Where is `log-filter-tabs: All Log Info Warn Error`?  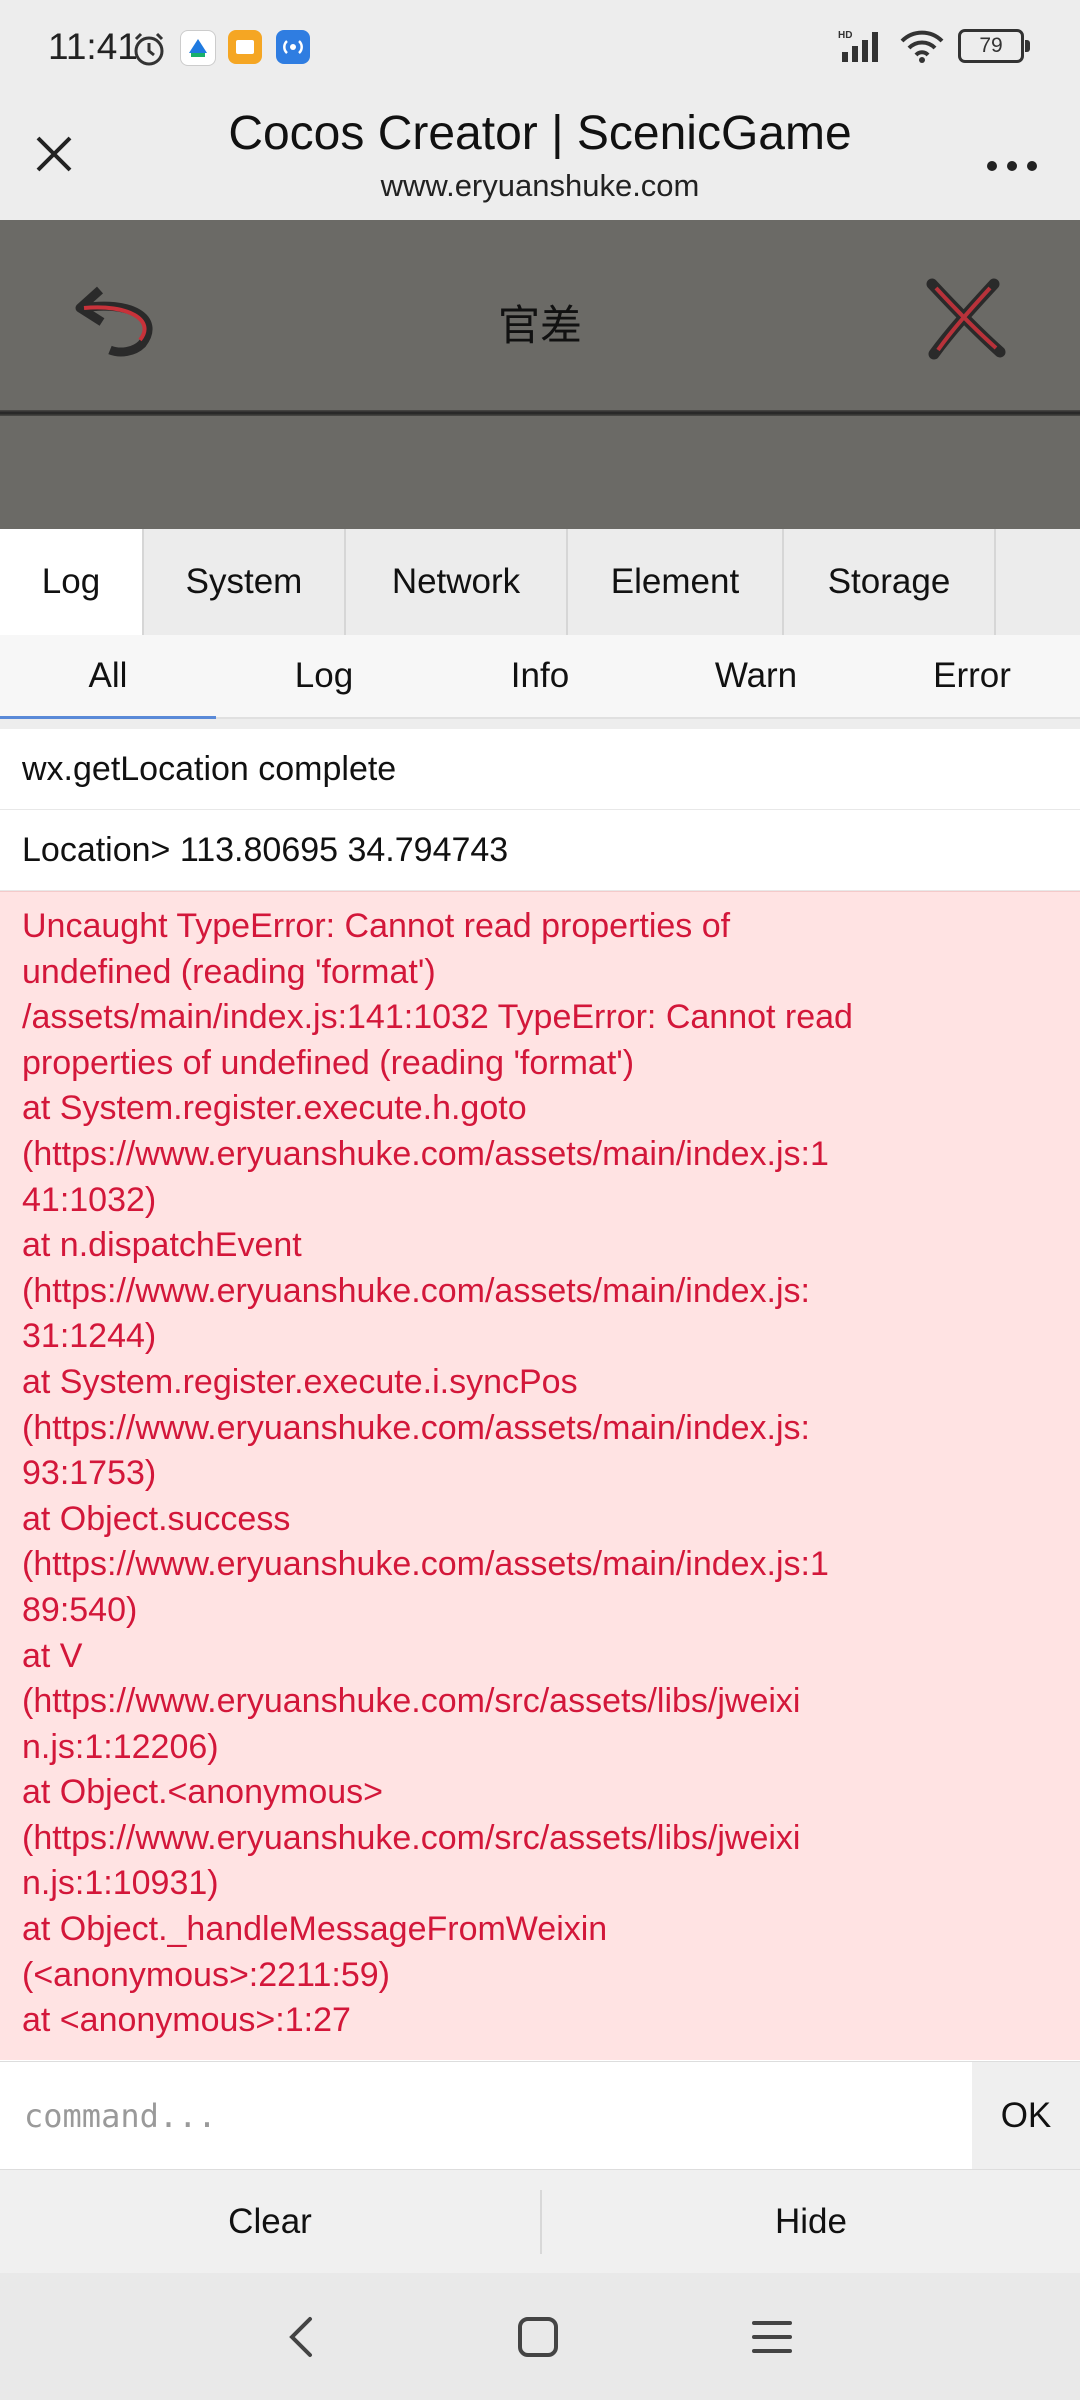
log-filter-tabs: All Log Info Warn Error is located at coordinates (540, 677).